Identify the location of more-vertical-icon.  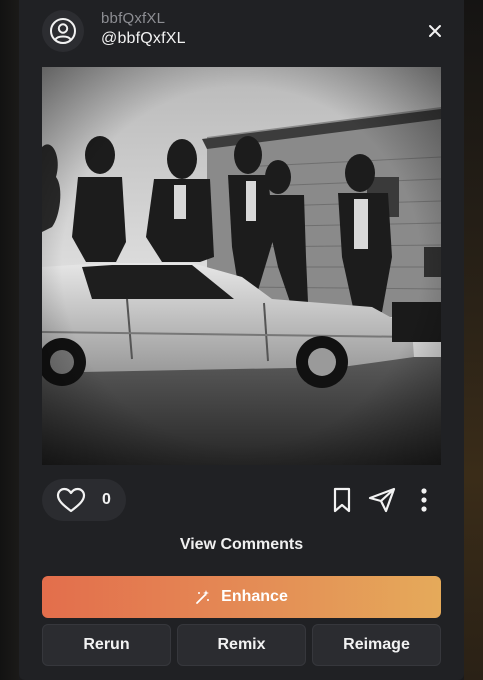
(424, 500).